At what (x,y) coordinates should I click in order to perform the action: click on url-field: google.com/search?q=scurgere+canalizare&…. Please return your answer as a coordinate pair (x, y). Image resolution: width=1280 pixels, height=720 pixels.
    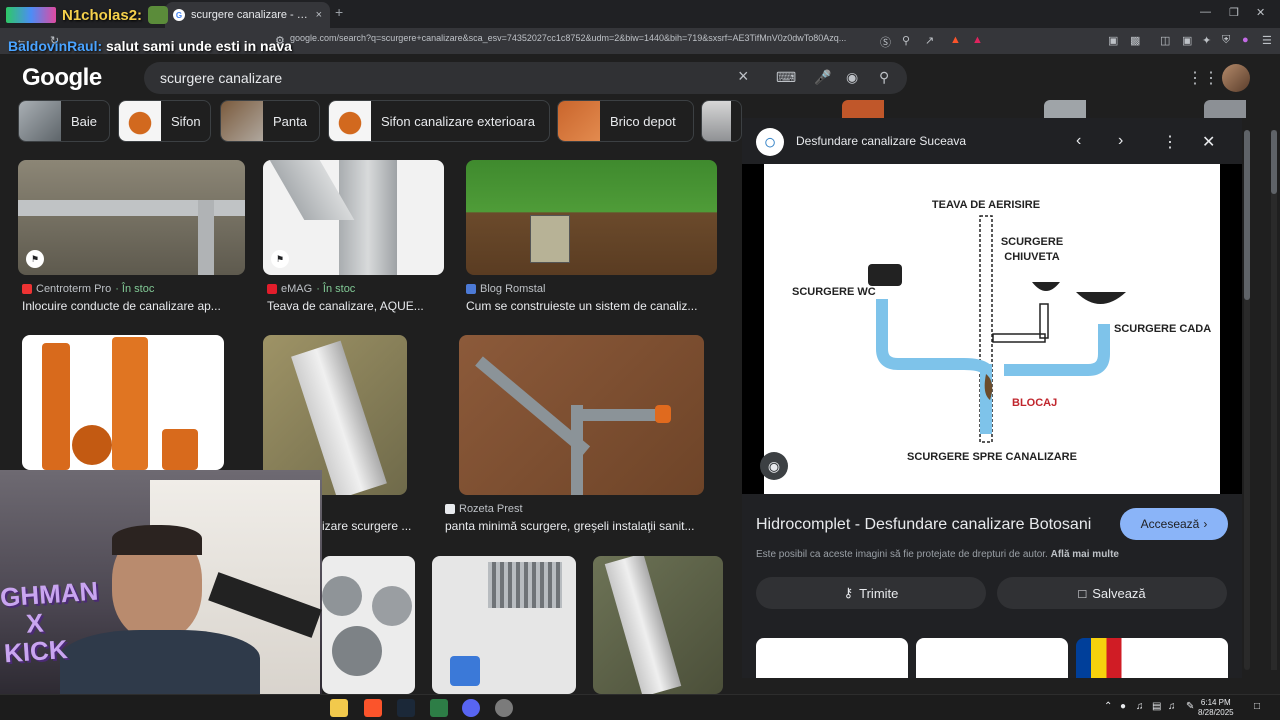
    Looking at the image, I should click on (580, 42).